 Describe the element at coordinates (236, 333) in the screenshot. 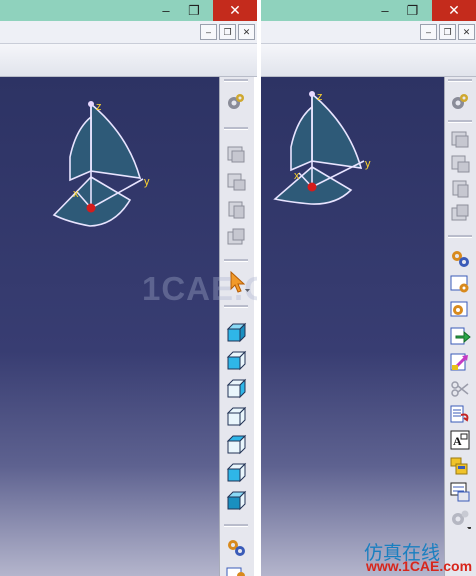

I see `iso-view-icon` at that location.